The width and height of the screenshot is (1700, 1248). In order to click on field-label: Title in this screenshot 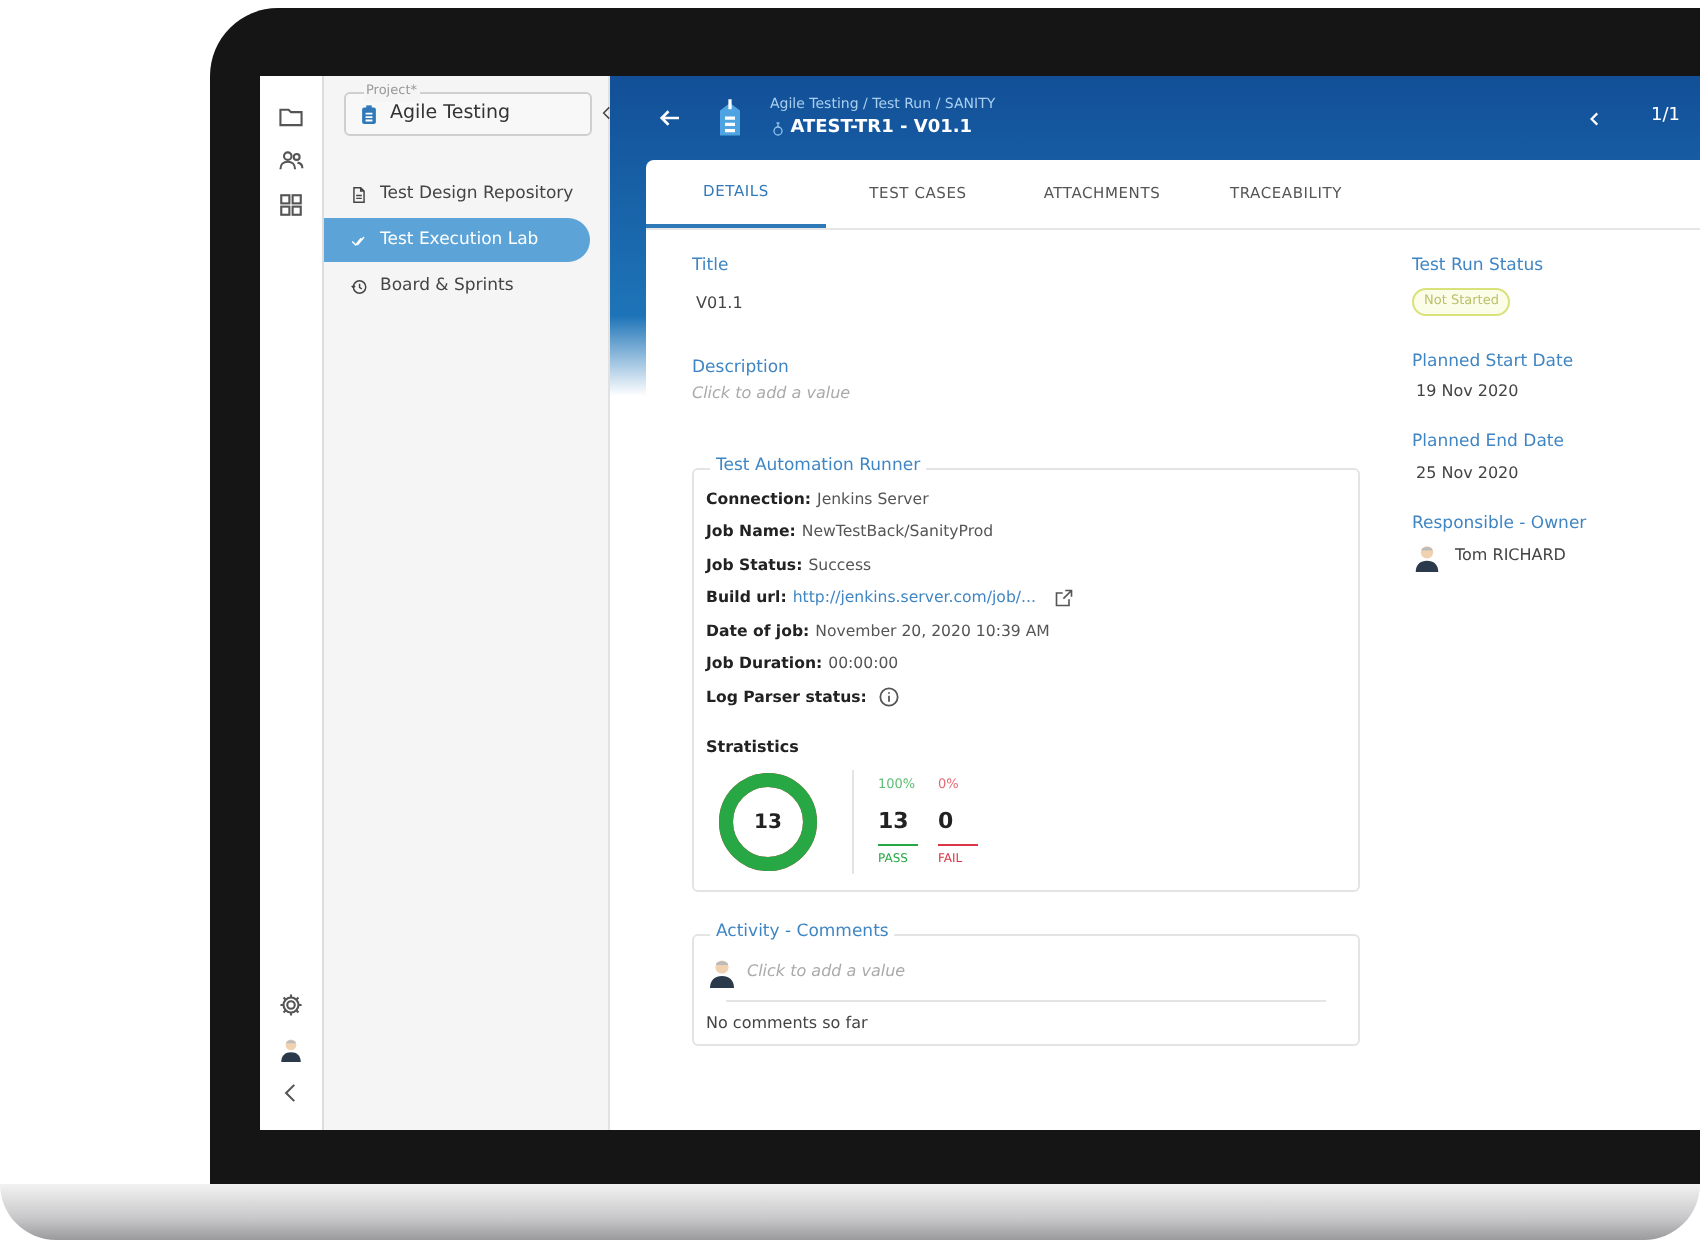, I will do `click(711, 267)`.